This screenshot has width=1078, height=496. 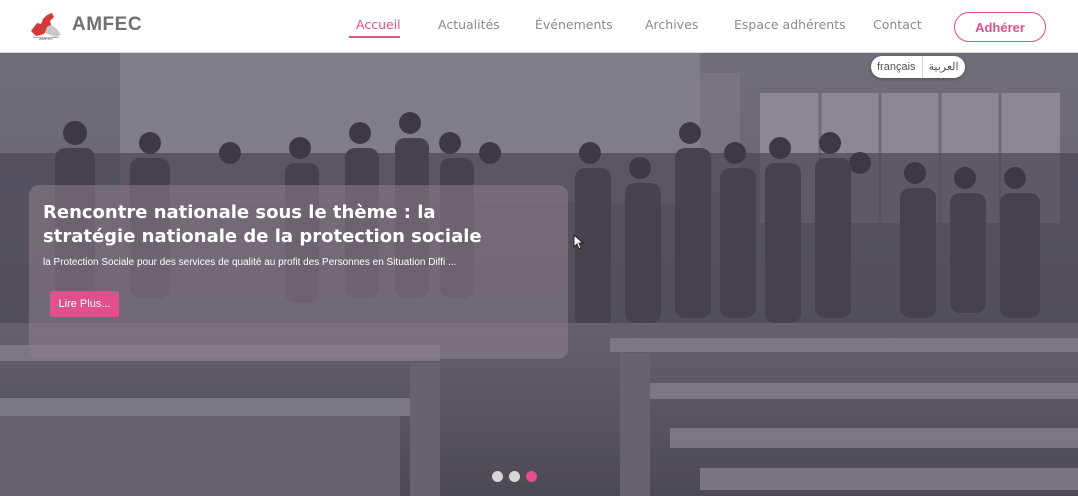 I want to click on nav-item-accueil: Accueil, so click(x=378, y=24).